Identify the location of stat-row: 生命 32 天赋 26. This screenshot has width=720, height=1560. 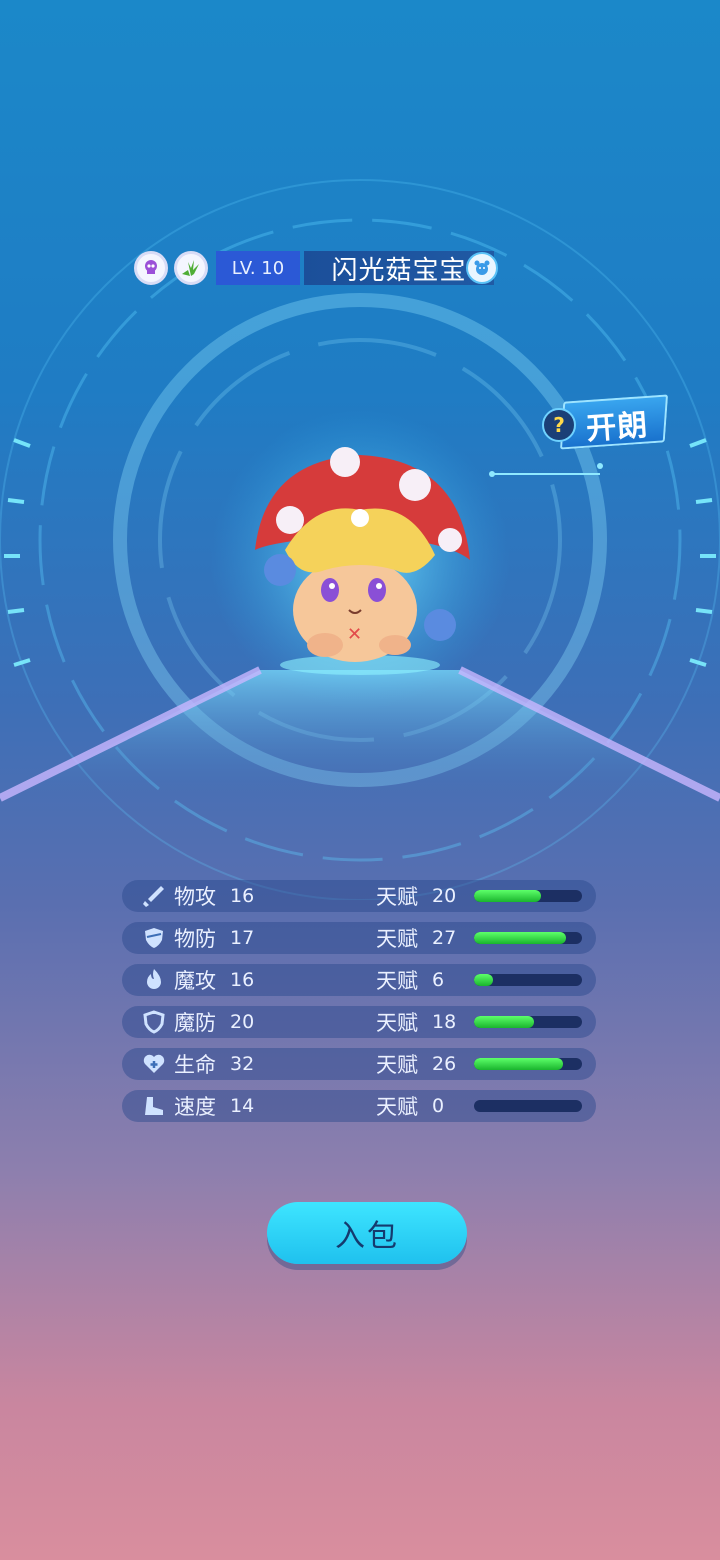
(359, 1064).